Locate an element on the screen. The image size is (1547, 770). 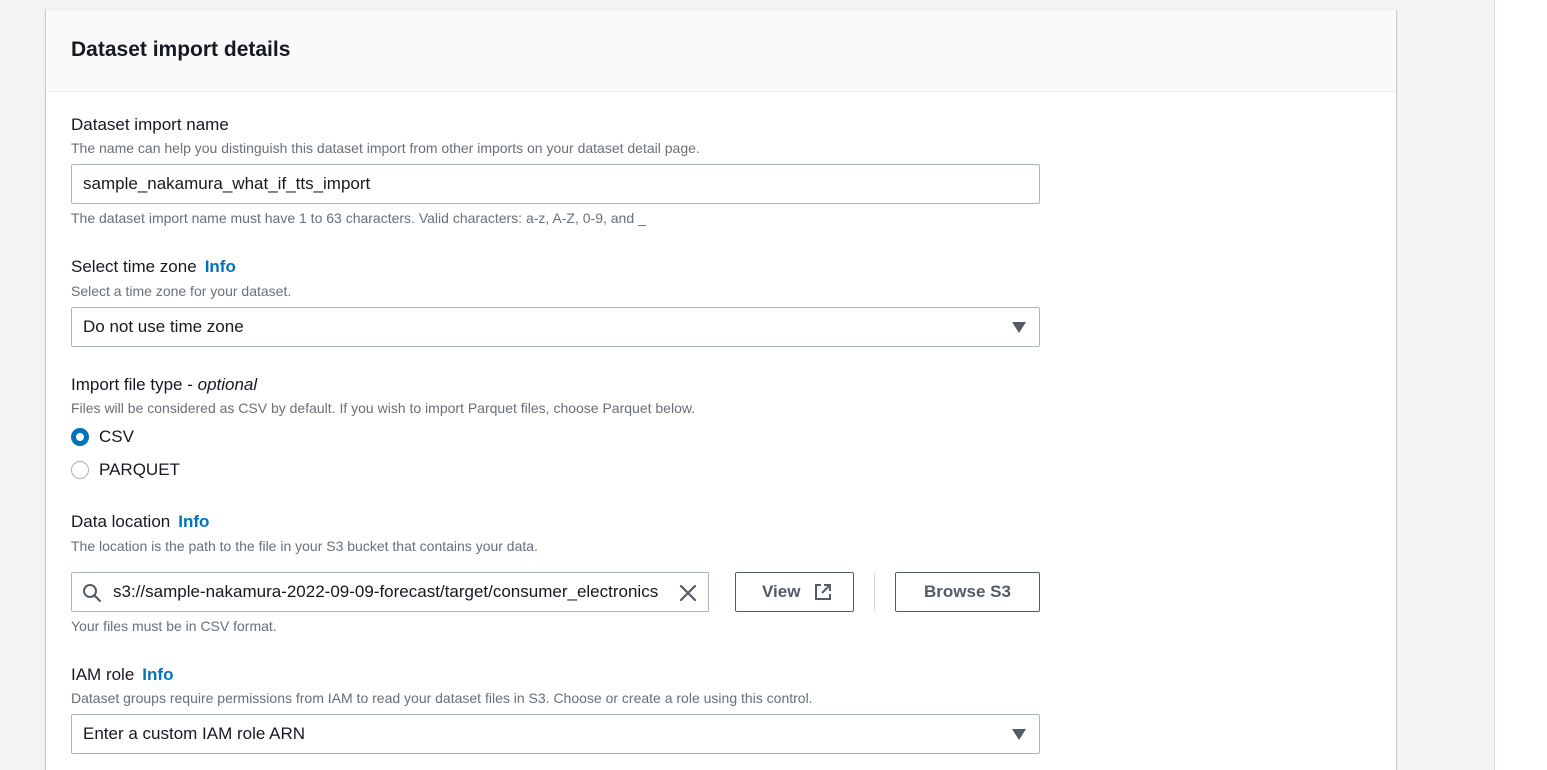
browse-s3-button-label: Browse S3 is located at coordinates (967, 591).